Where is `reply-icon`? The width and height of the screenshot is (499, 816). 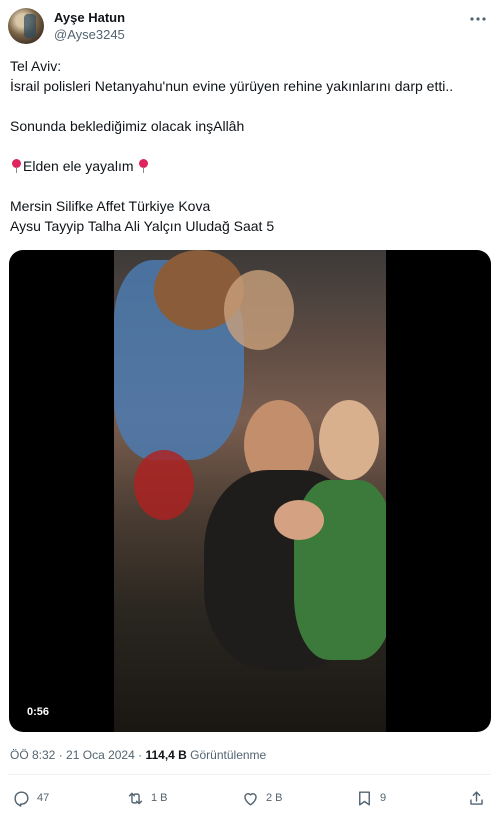
reply-icon is located at coordinates (21, 798).